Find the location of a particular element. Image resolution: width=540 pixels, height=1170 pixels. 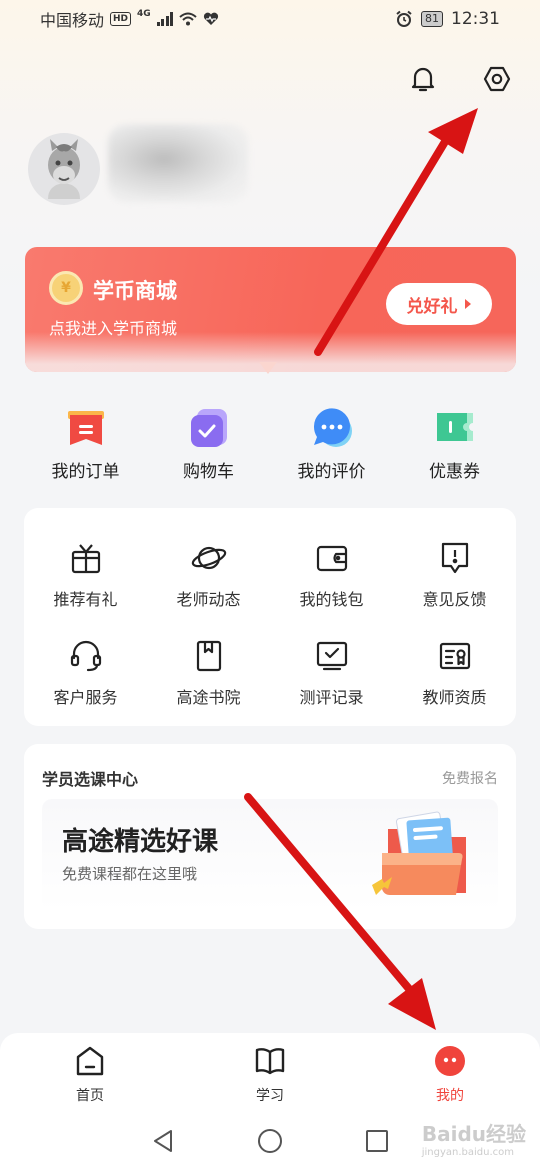

certificate-icon is located at coordinates (454, 656).